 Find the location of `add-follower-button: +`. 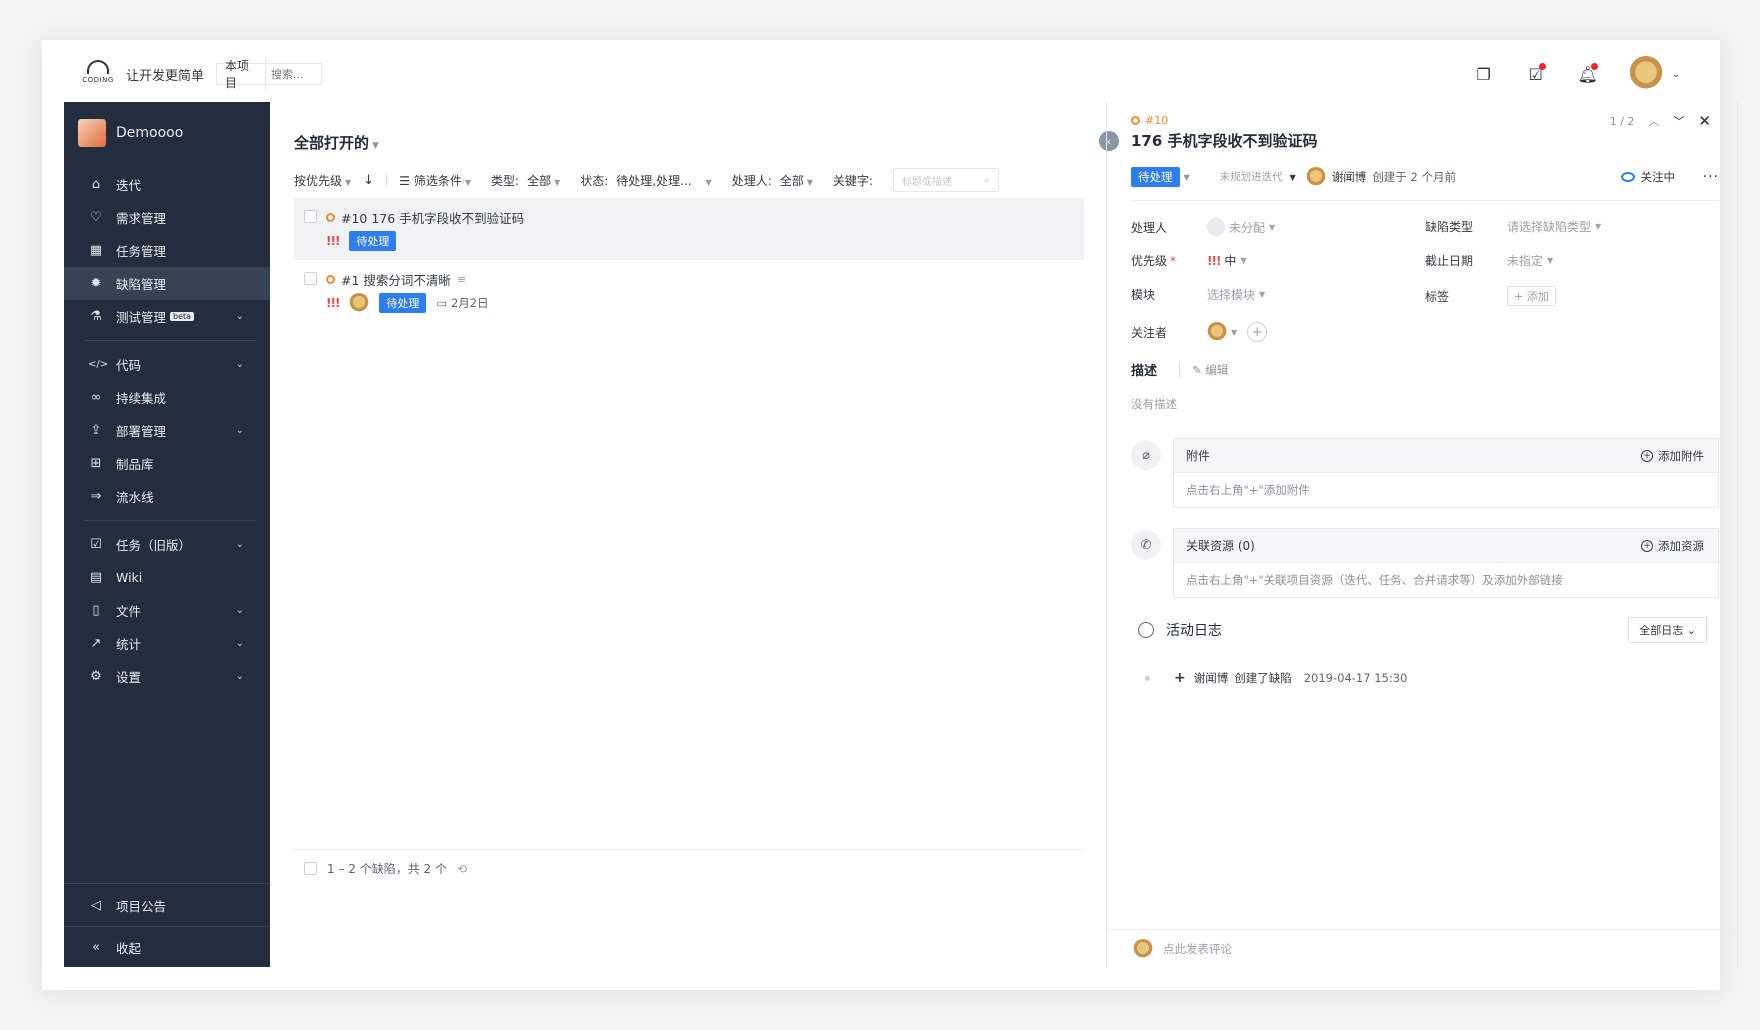

add-follower-button: + is located at coordinates (1257, 332).